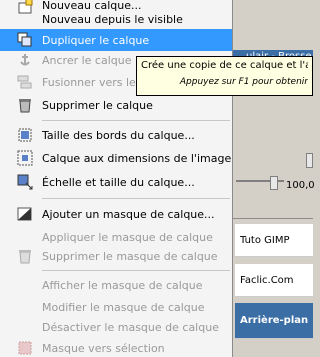 This screenshot has width=320, height=357. Describe the element at coordinates (130, 327) in the screenshot. I see `menu-item-label: Désactiver le masque de calque` at that location.